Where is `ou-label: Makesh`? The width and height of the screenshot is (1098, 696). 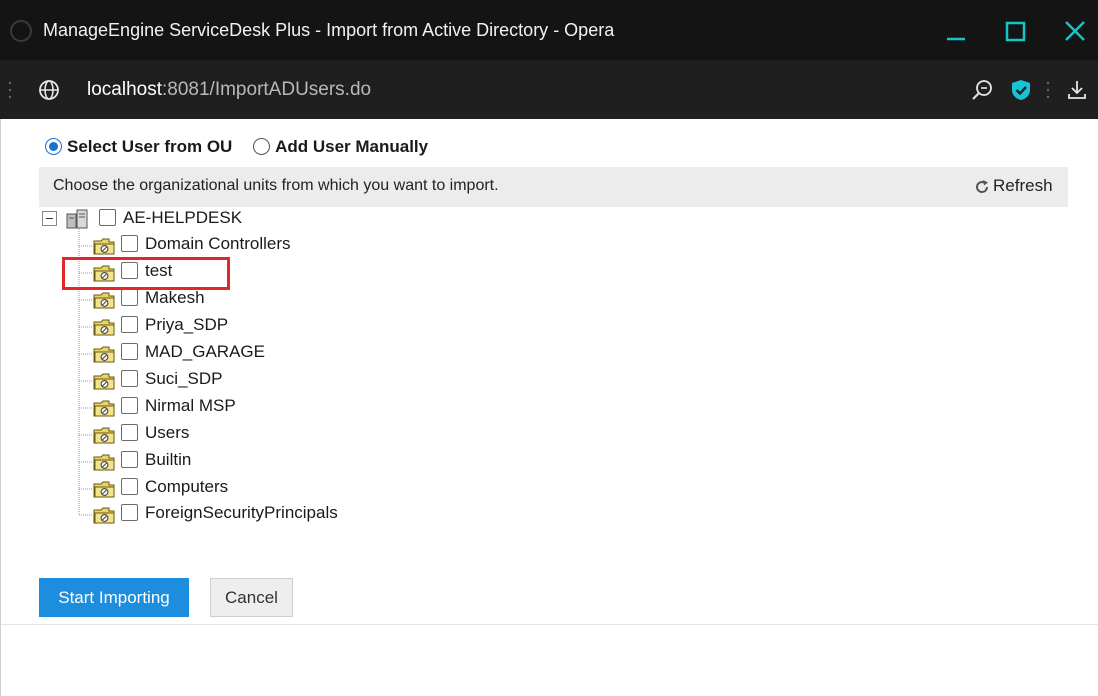
ou-label: Makesh is located at coordinates (175, 298).